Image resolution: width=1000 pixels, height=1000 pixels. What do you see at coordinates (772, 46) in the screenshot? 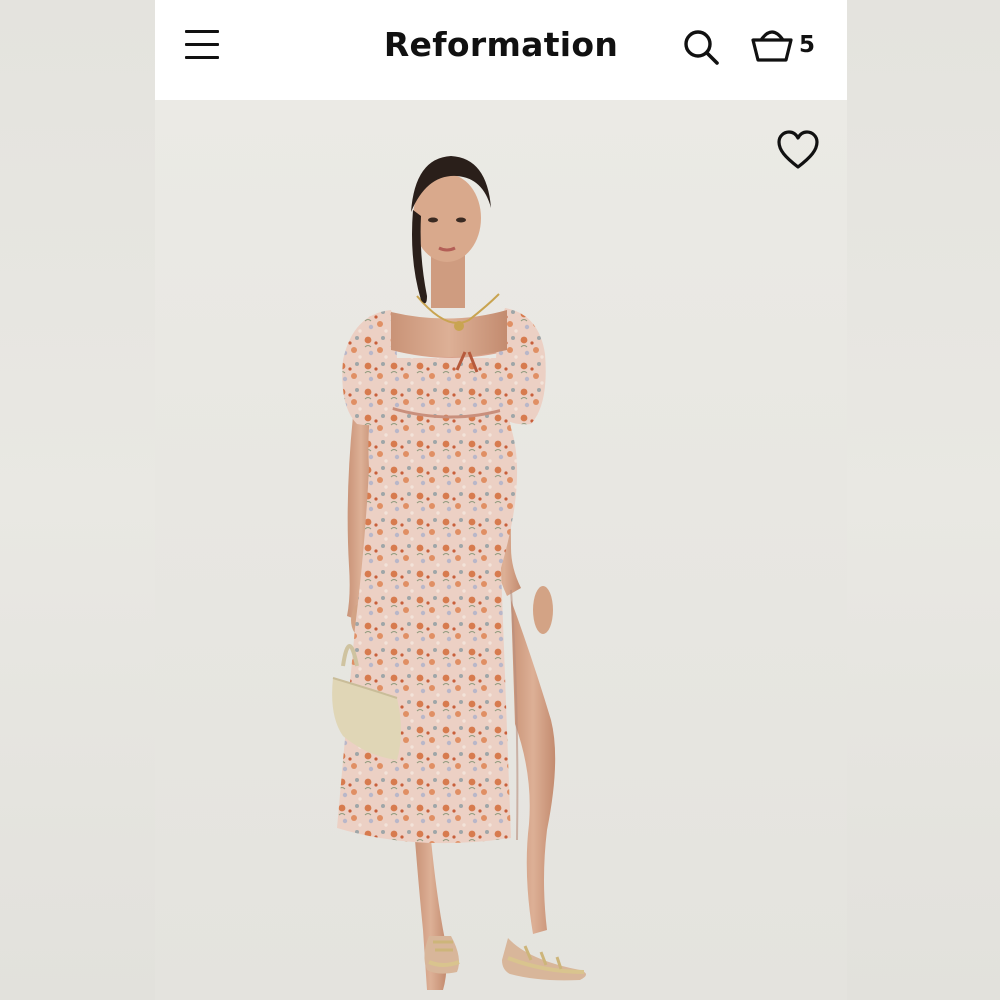
I see `basket-icon` at bounding box center [772, 46].